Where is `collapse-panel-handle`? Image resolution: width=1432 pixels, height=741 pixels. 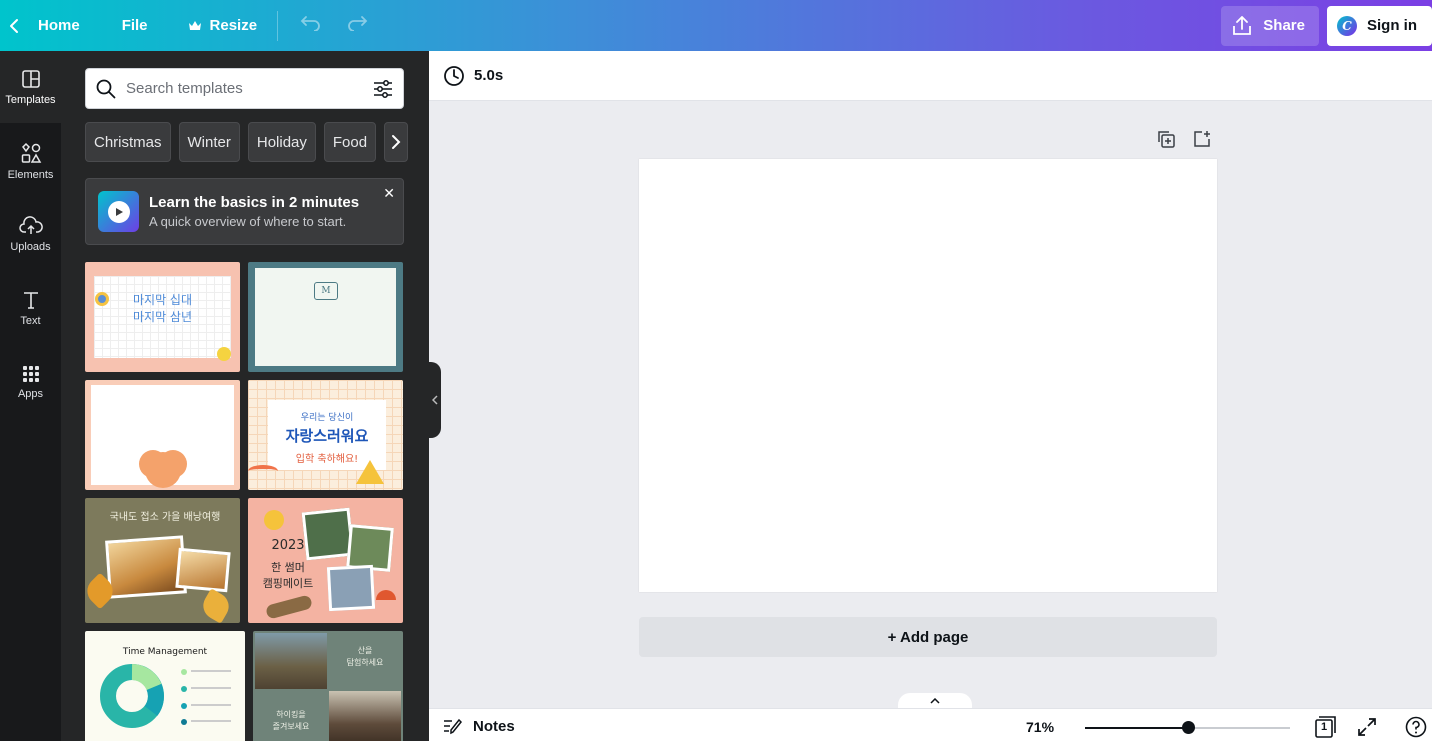 collapse-panel-handle is located at coordinates (435, 400).